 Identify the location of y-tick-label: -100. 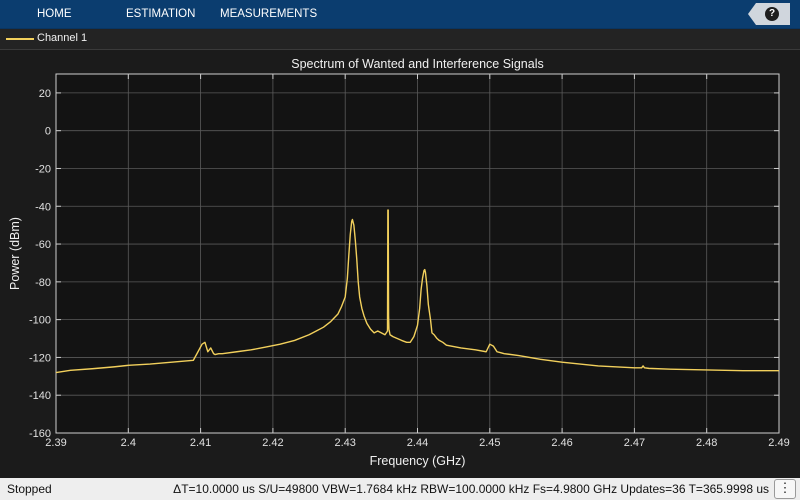
(40, 321).